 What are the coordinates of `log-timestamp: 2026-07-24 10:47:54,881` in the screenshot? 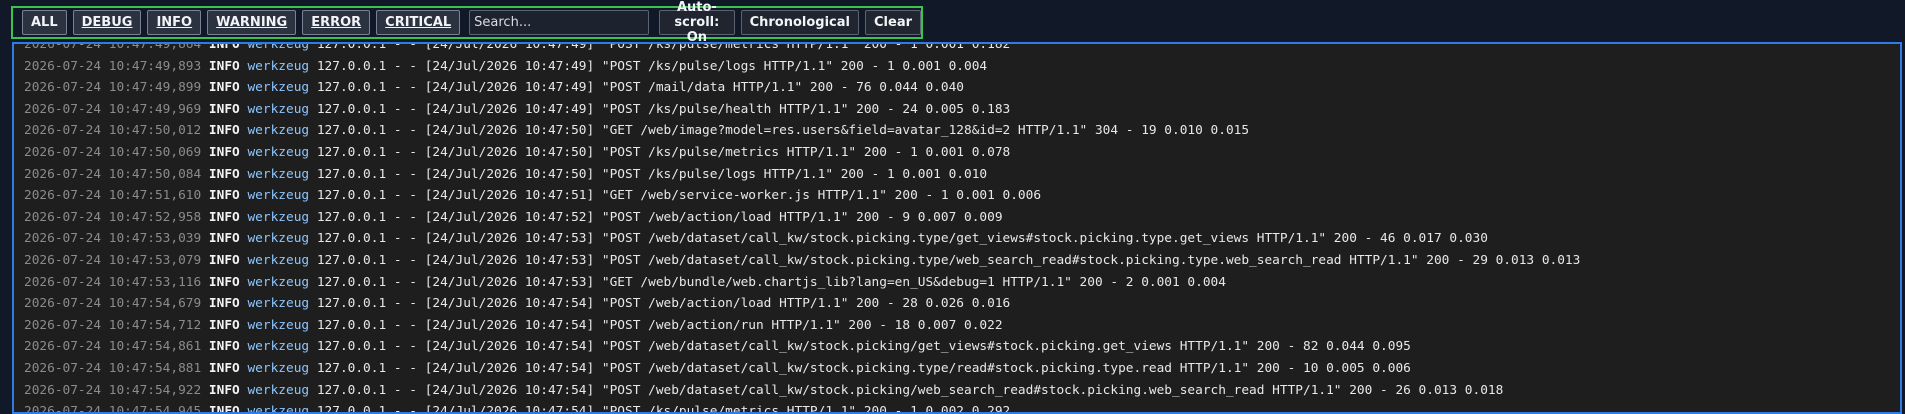 It's located at (113, 368).